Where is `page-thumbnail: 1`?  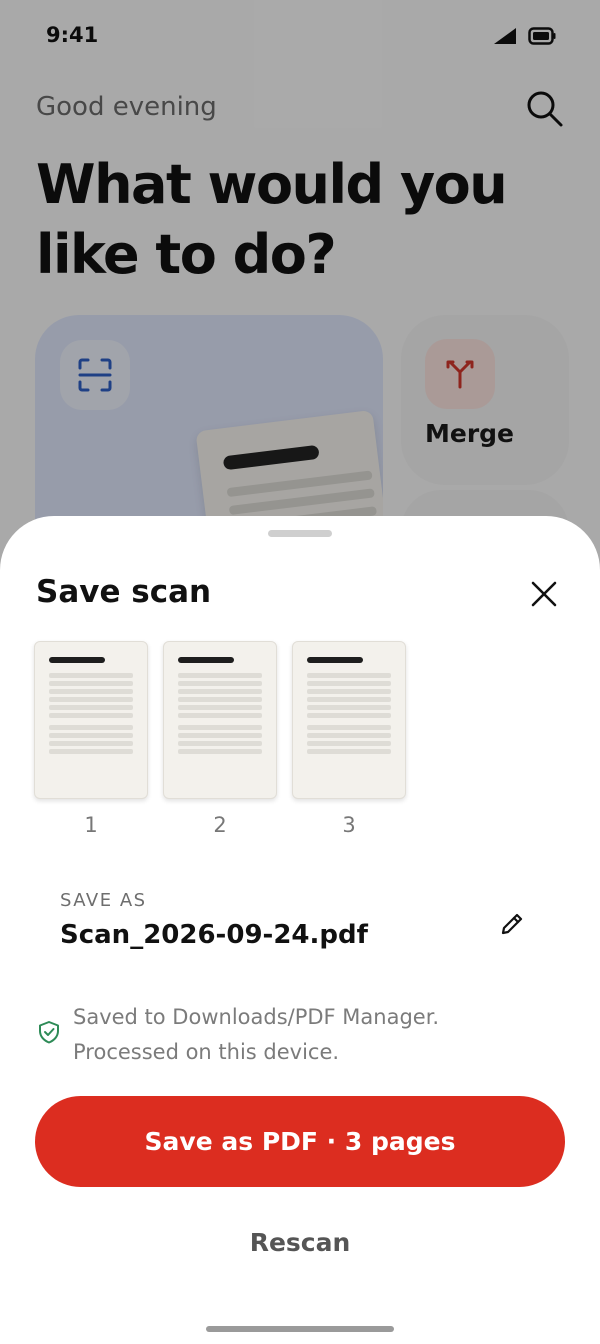
page-thumbnail: 1 is located at coordinates (91, 741).